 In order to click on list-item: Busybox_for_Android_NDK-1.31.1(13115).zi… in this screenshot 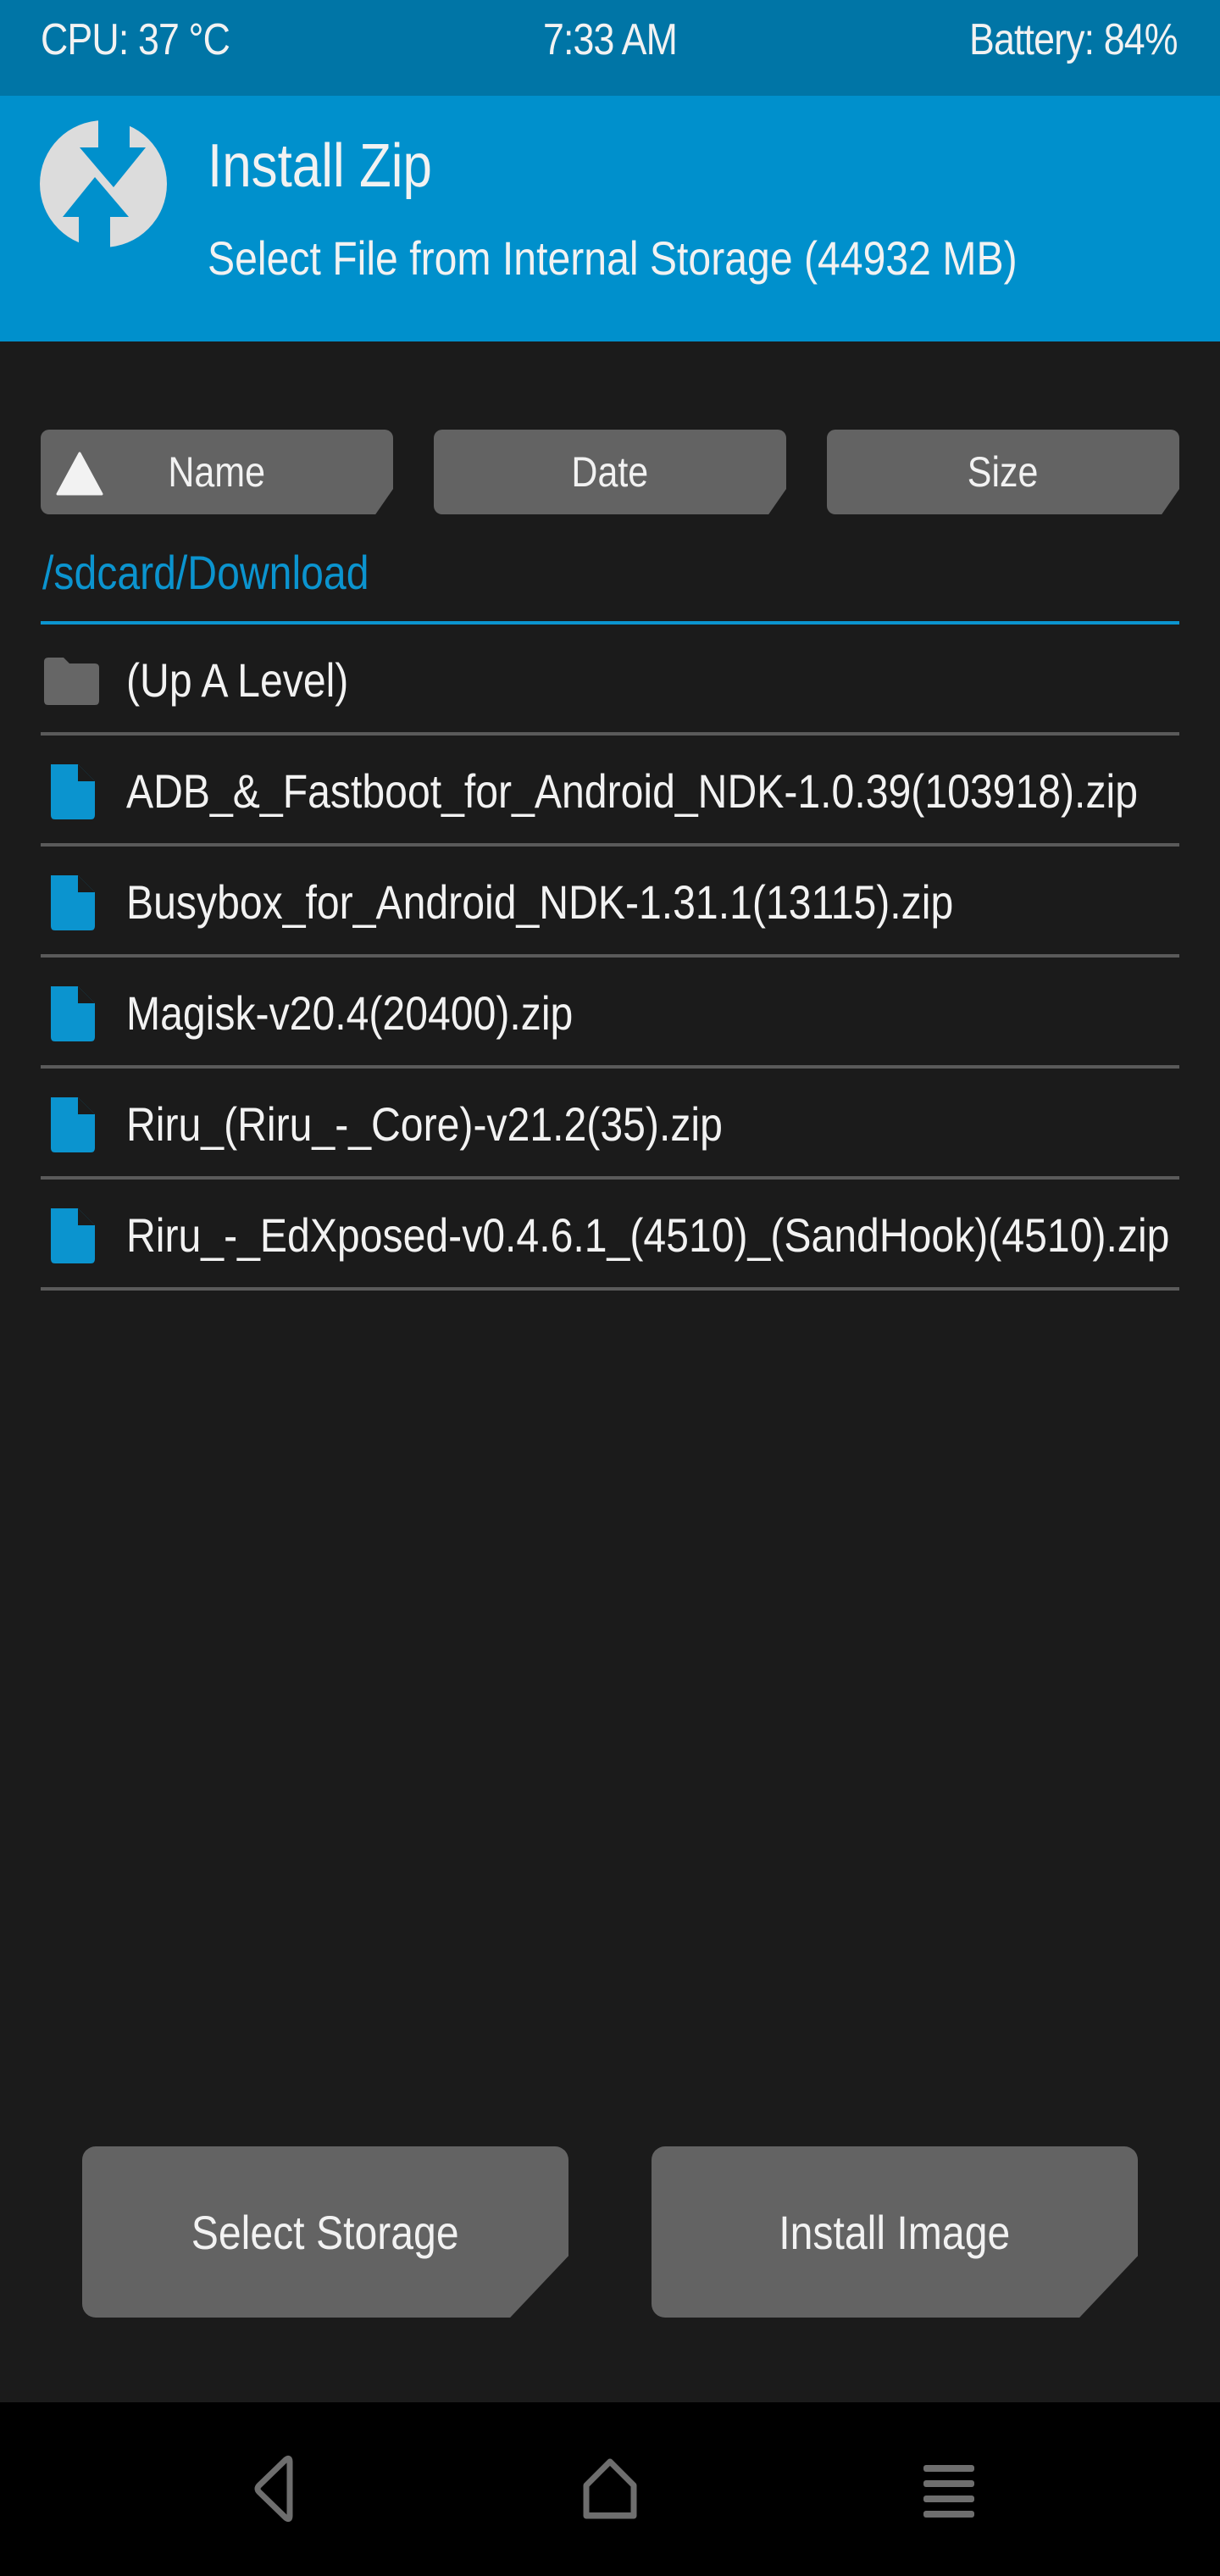, I will do `click(610, 902)`.